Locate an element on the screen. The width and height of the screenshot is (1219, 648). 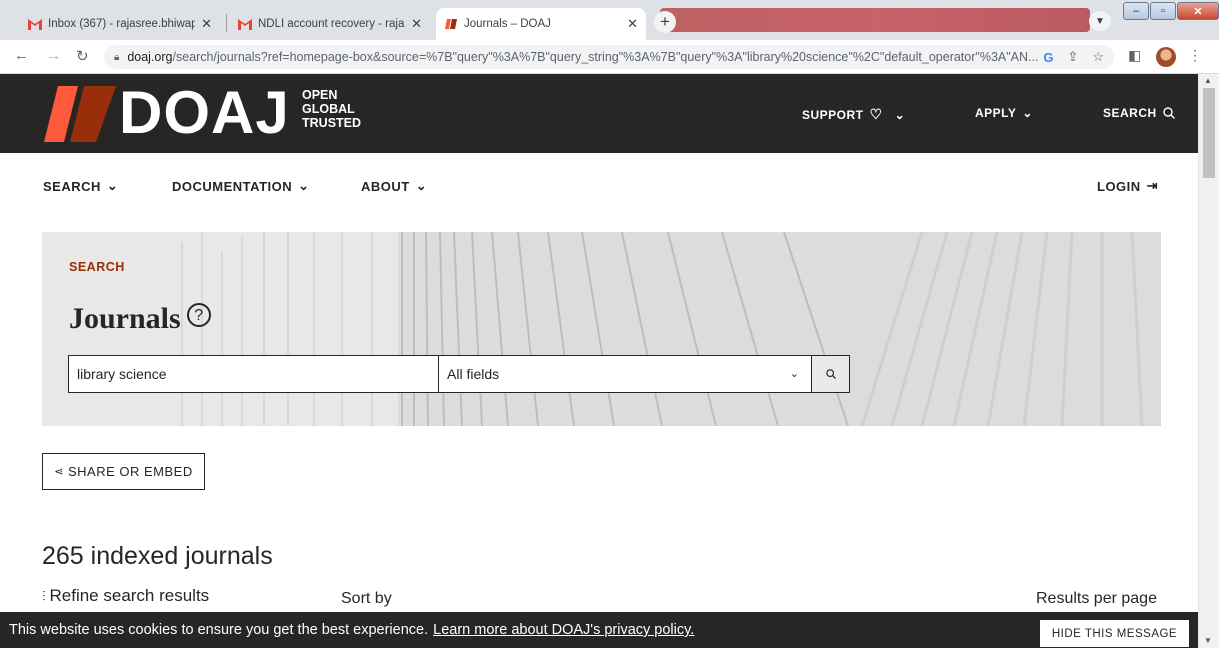
header-nav-support: SUPPORT ♡ ⌄ is located at coordinates (853, 114).